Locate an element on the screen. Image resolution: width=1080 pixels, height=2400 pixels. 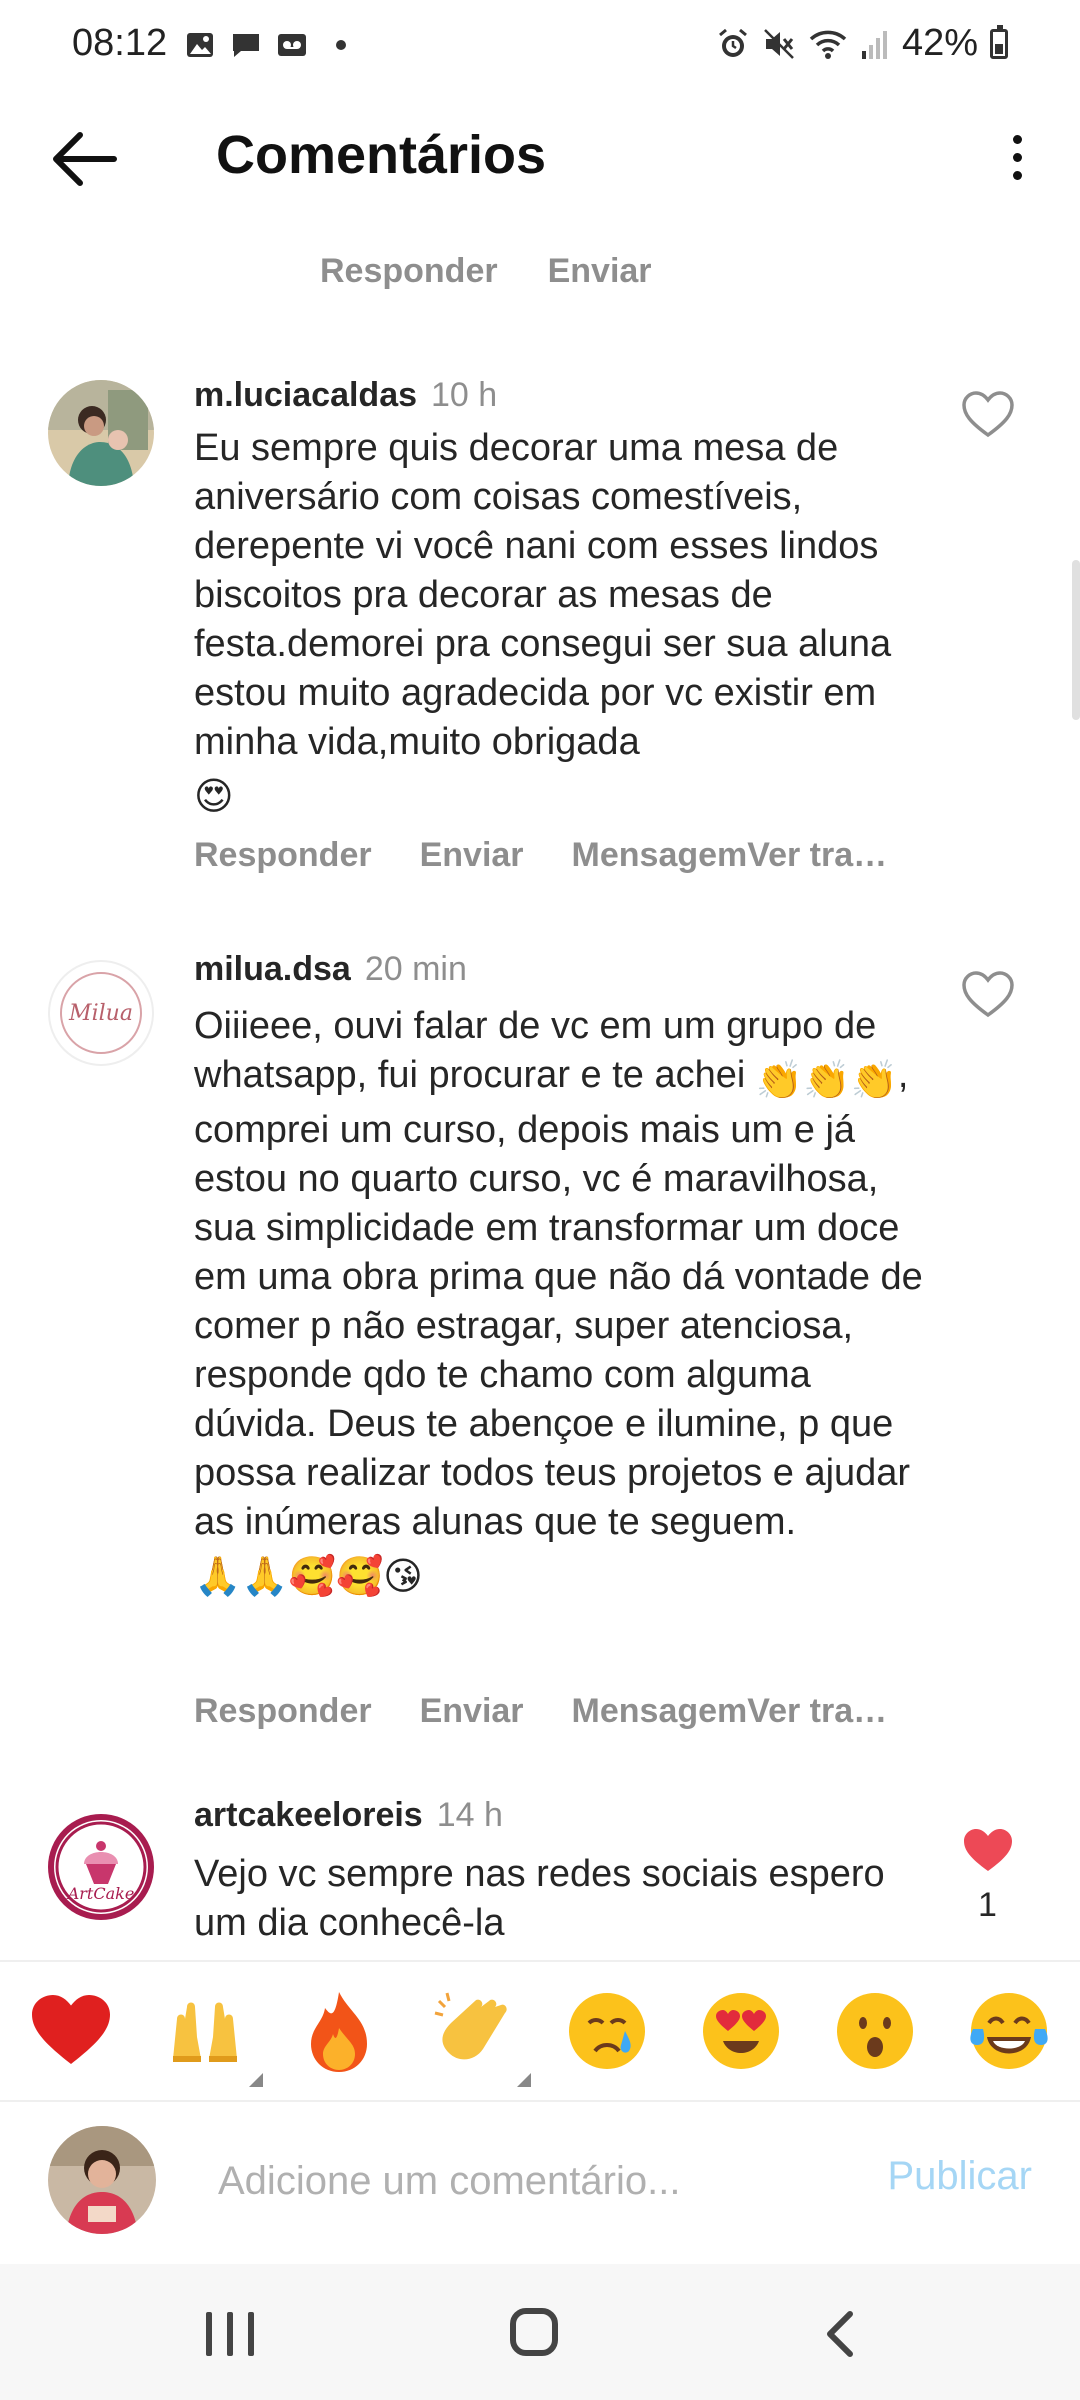
comment-header: m.luciacaldas 10 h is located at coordinates (345, 395).